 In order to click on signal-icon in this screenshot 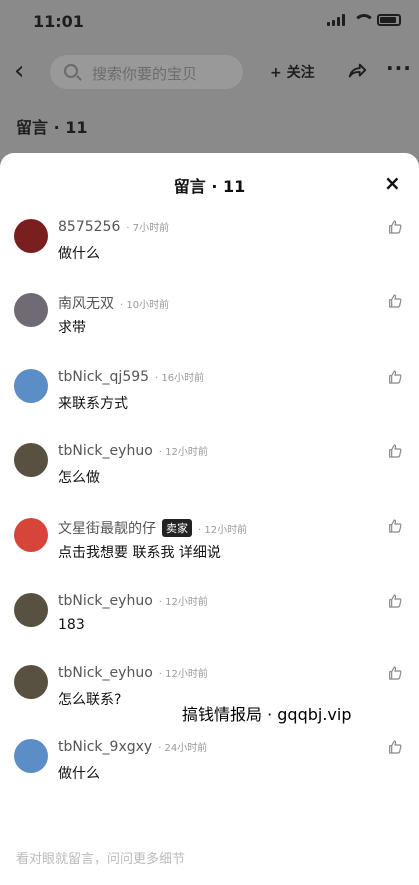, I will do `click(336, 20)`.